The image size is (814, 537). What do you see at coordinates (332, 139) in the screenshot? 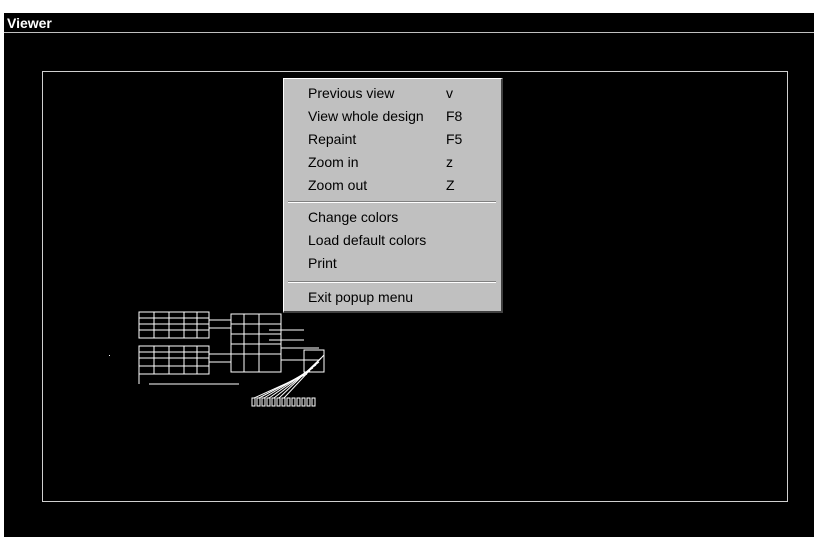
I see `menu-item-label: Repaint` at bounding box center [332, 139].